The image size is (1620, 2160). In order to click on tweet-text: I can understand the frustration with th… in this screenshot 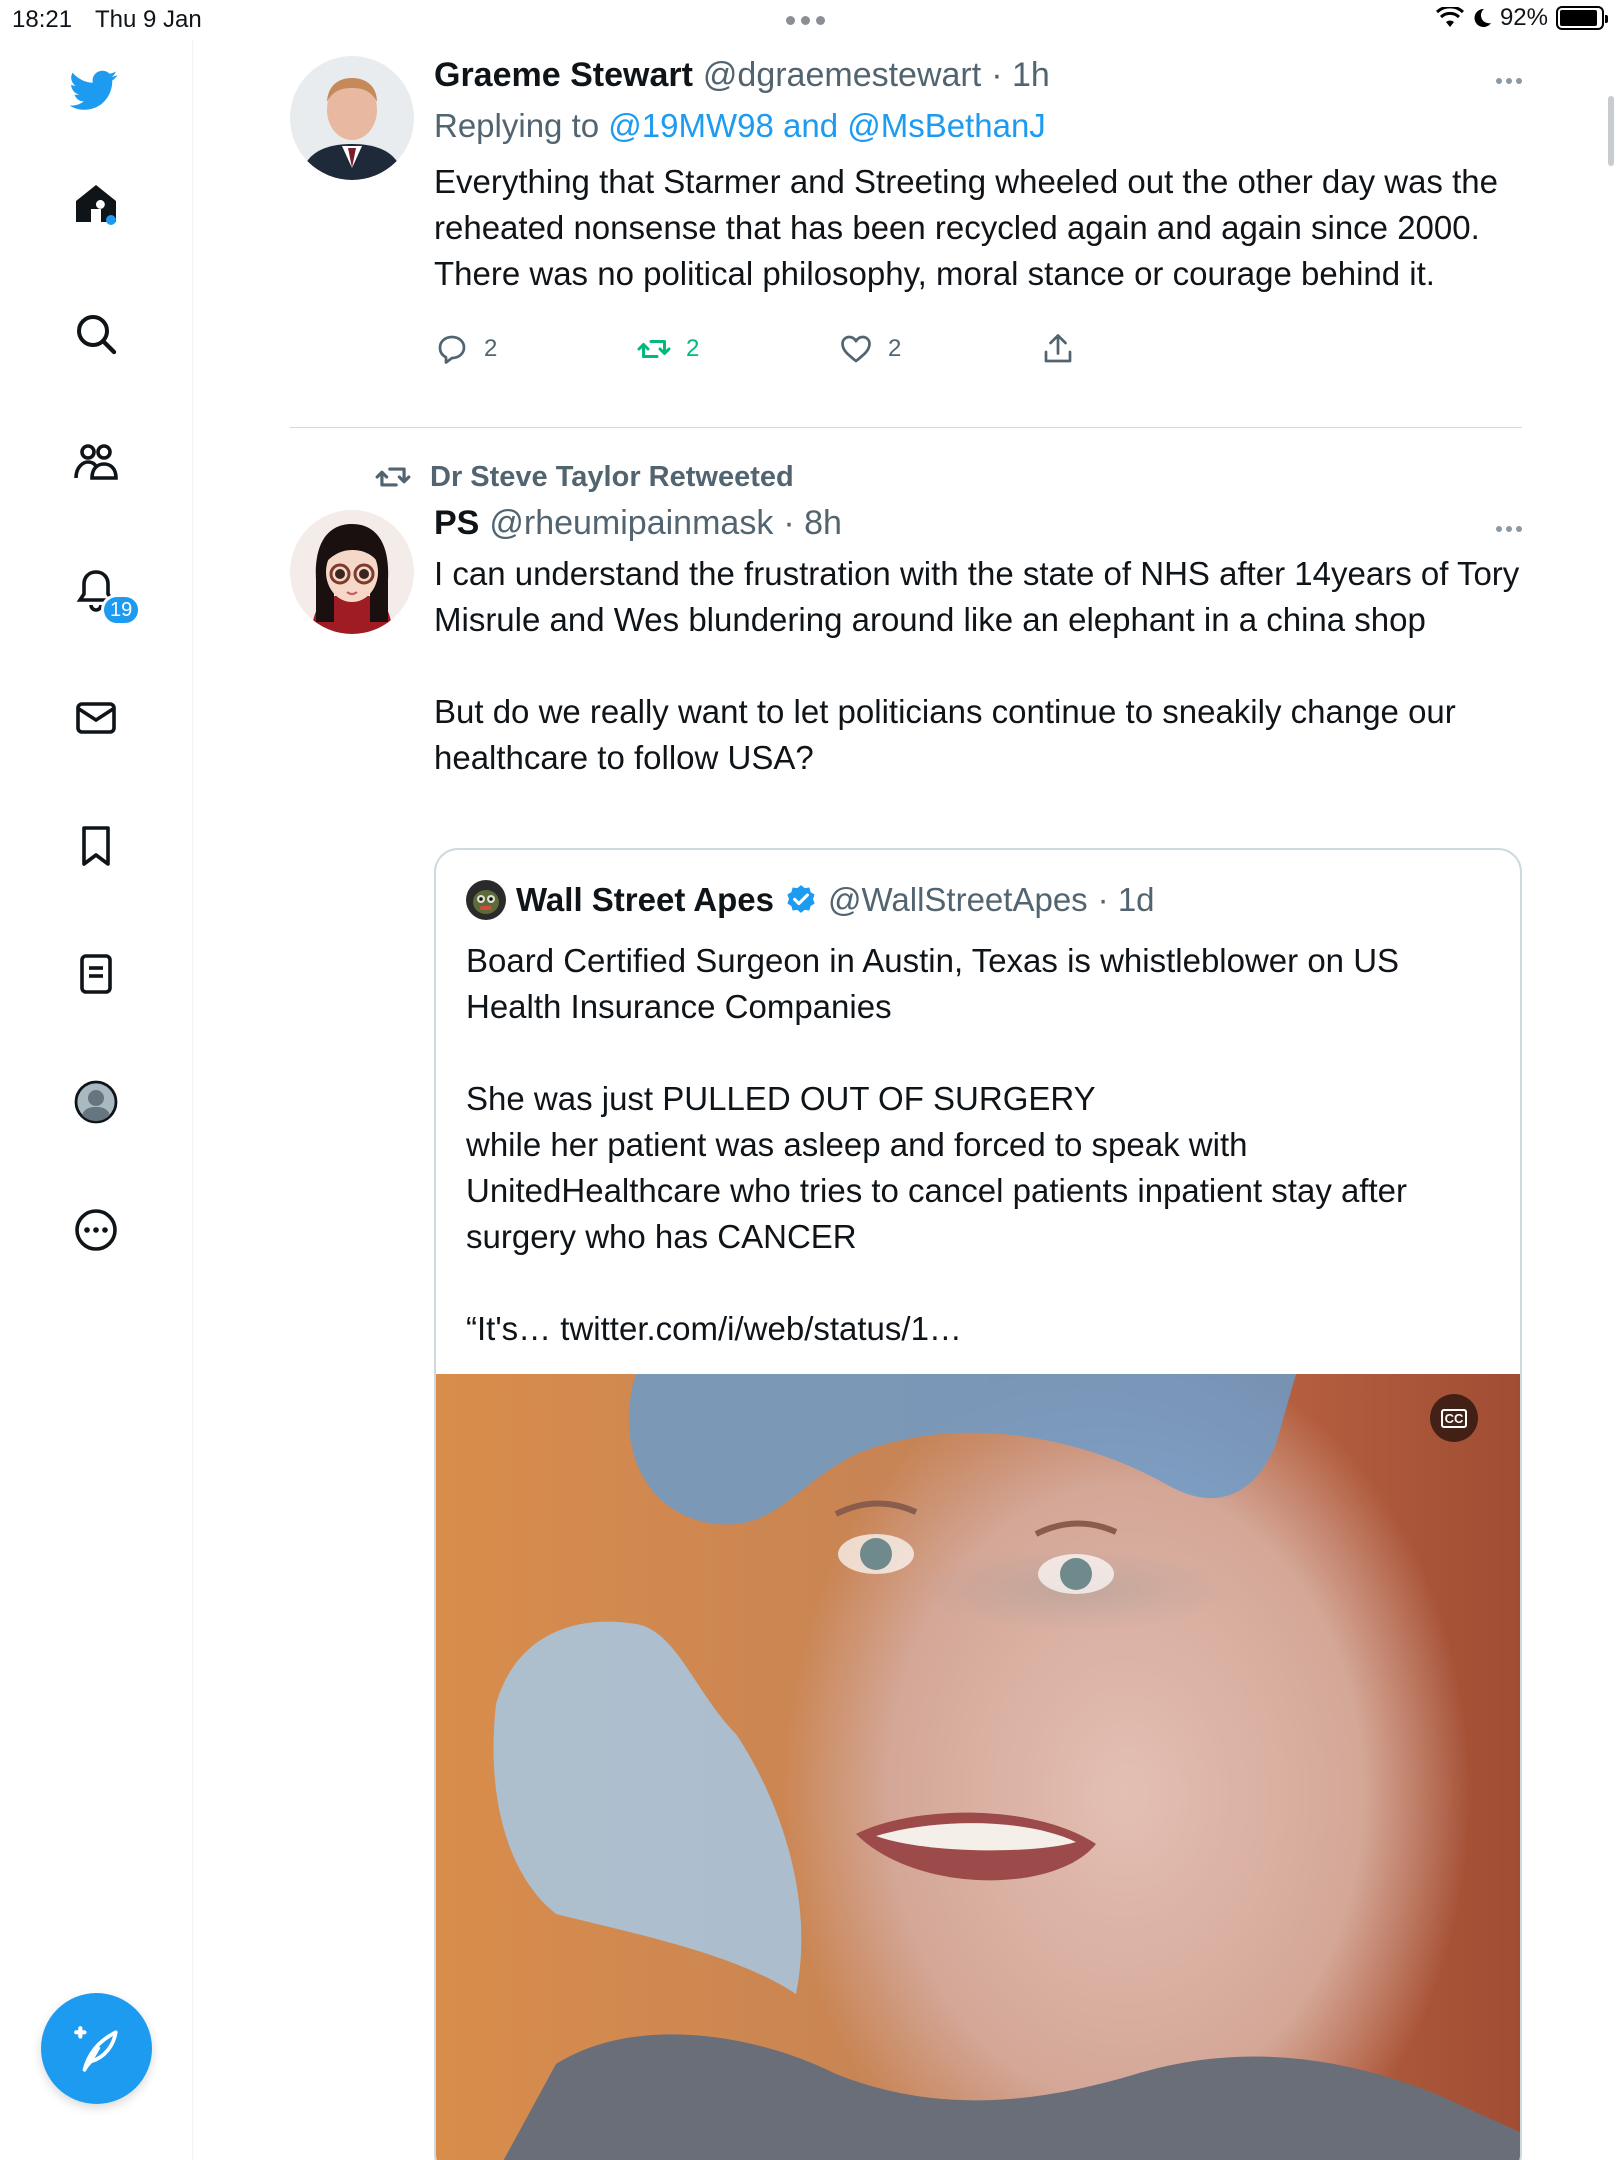, I will do `click(977, 665)`.